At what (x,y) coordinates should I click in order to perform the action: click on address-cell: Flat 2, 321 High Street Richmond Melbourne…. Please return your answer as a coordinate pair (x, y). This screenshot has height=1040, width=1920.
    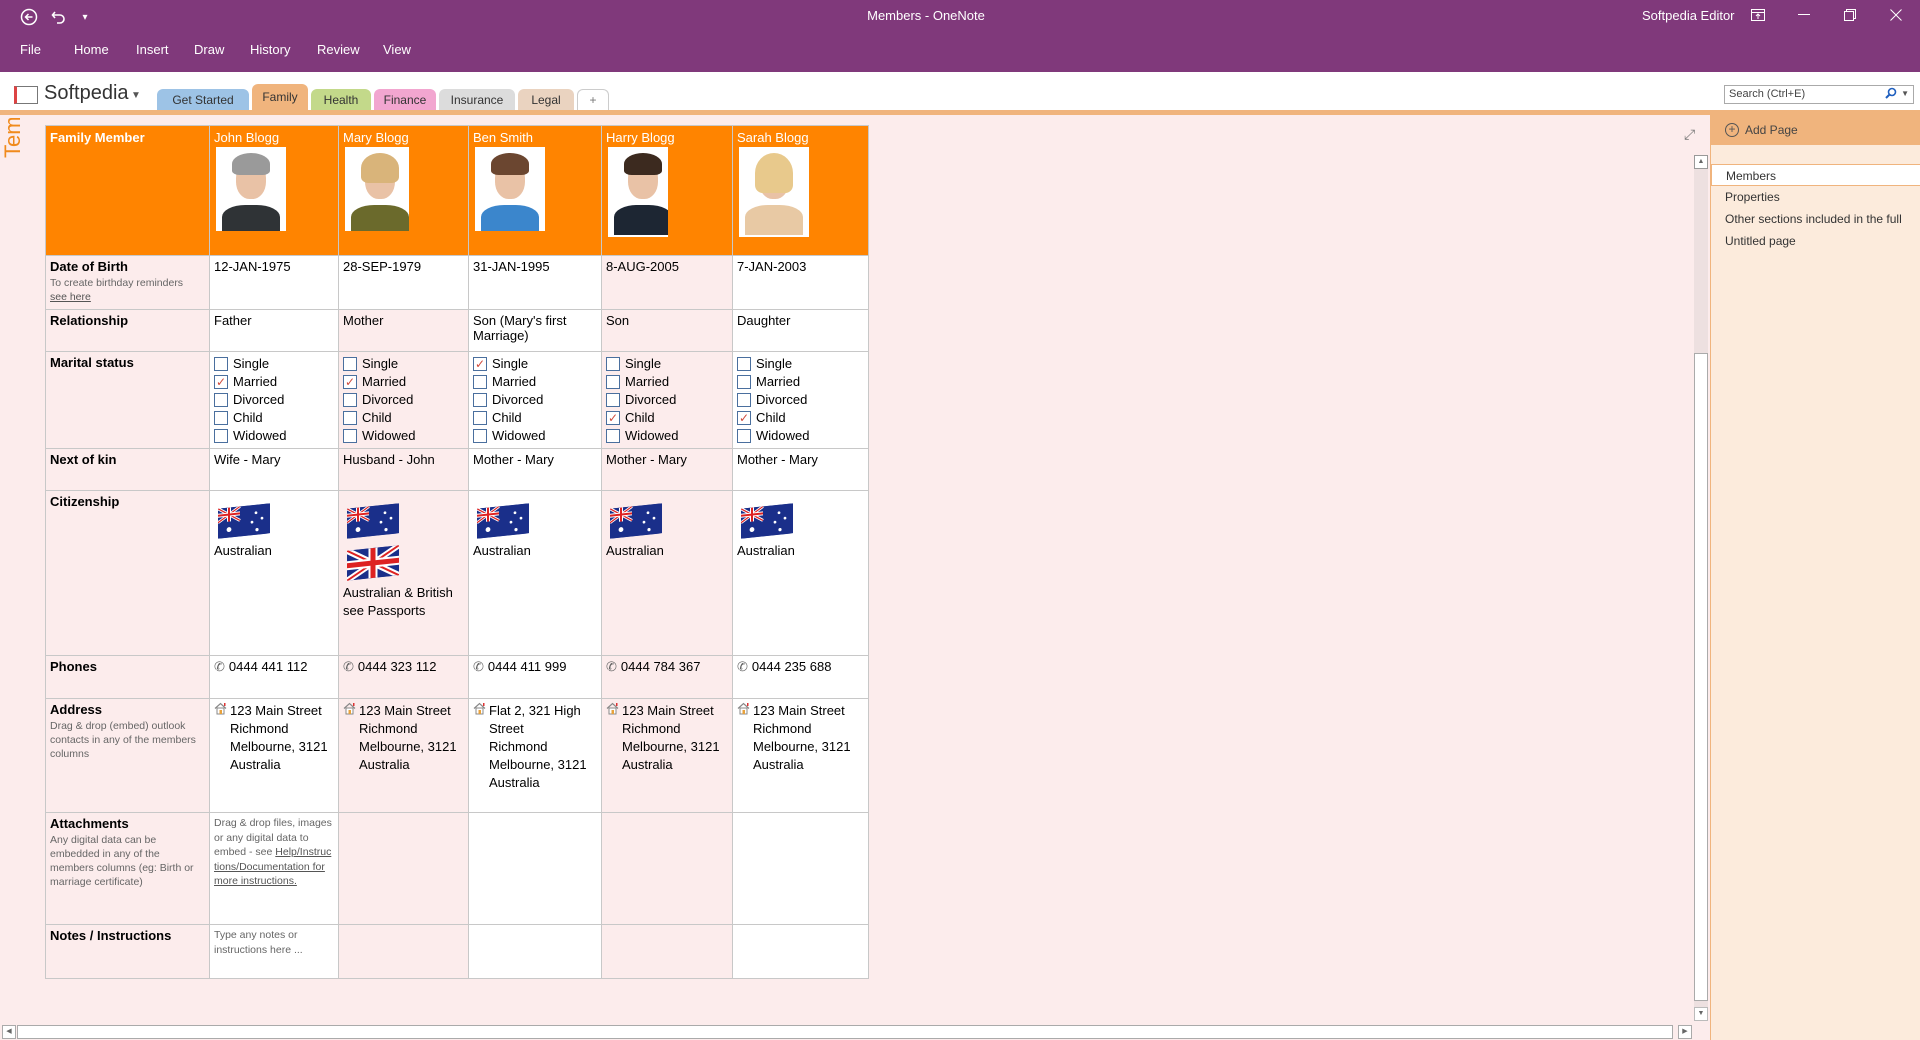
    Looking at the image, I should click on (535, 755).